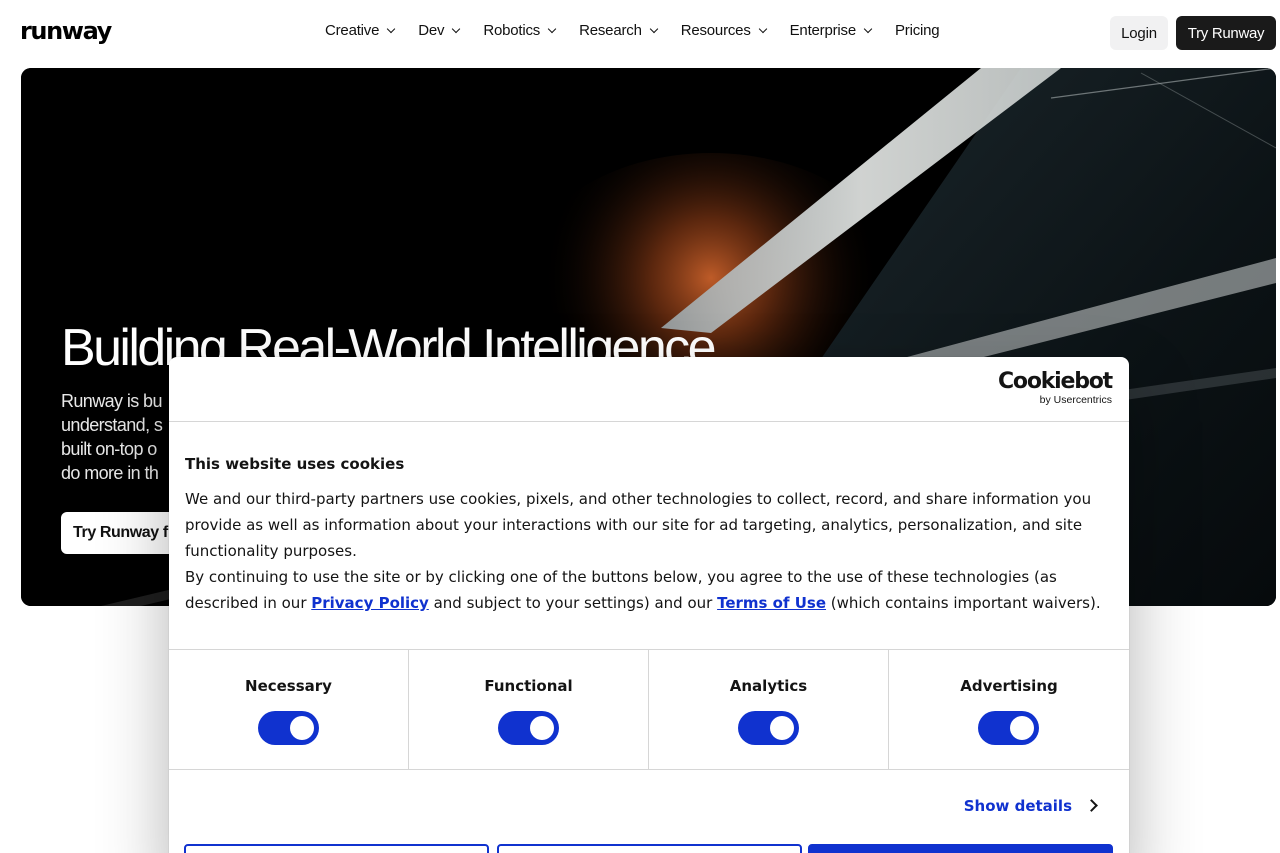  I want to click on category-label: Necessary, so click(288, 686).